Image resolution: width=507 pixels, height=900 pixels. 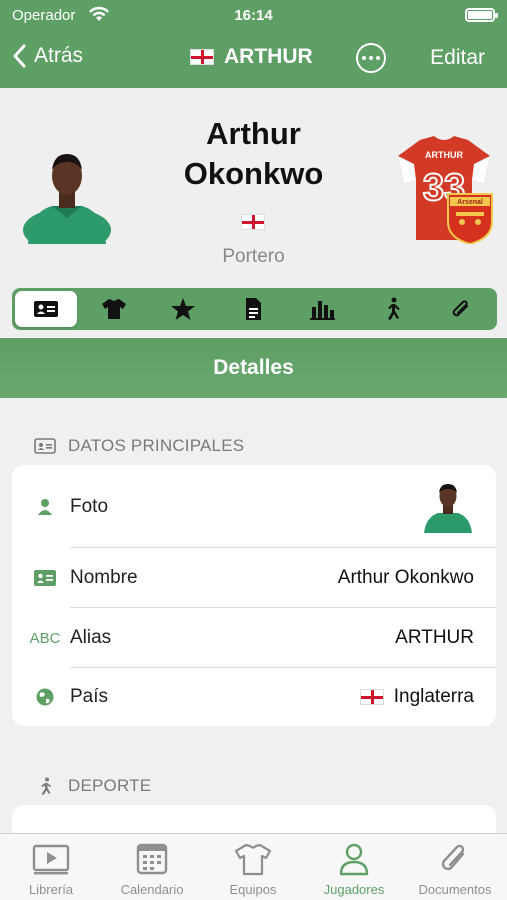 I want to click on player-photo-thumbnail, so click(x=448, y=506).